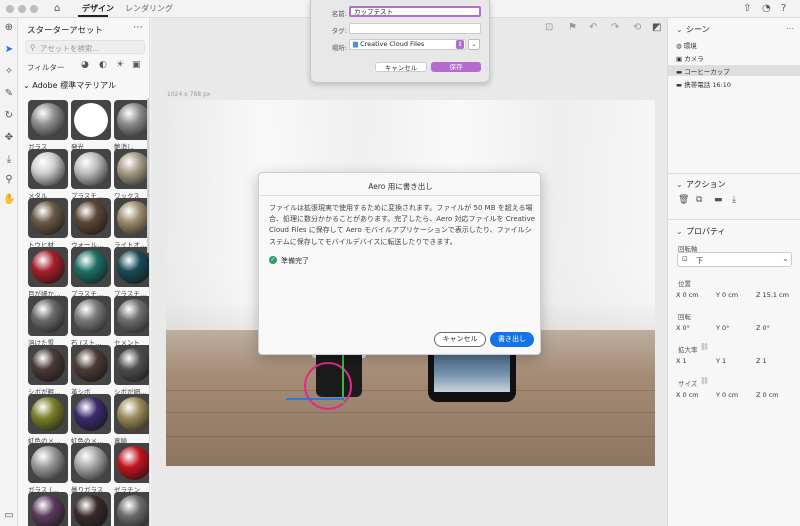  What do you see at coordinates (9, 200) in the screenshot?
I see `hand-tool-icon: ✋` at bounding box center [9, 200].